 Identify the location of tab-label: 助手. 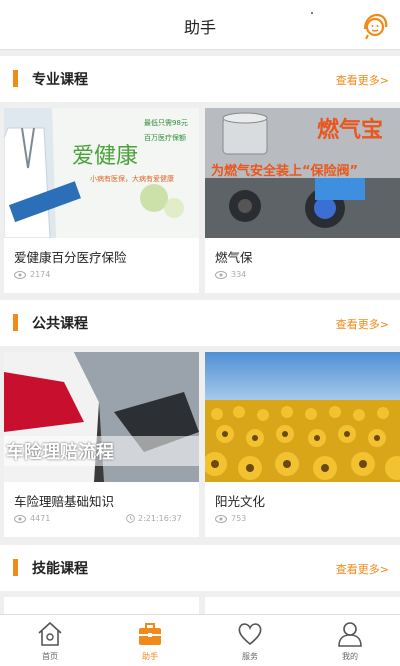
(150, 656).